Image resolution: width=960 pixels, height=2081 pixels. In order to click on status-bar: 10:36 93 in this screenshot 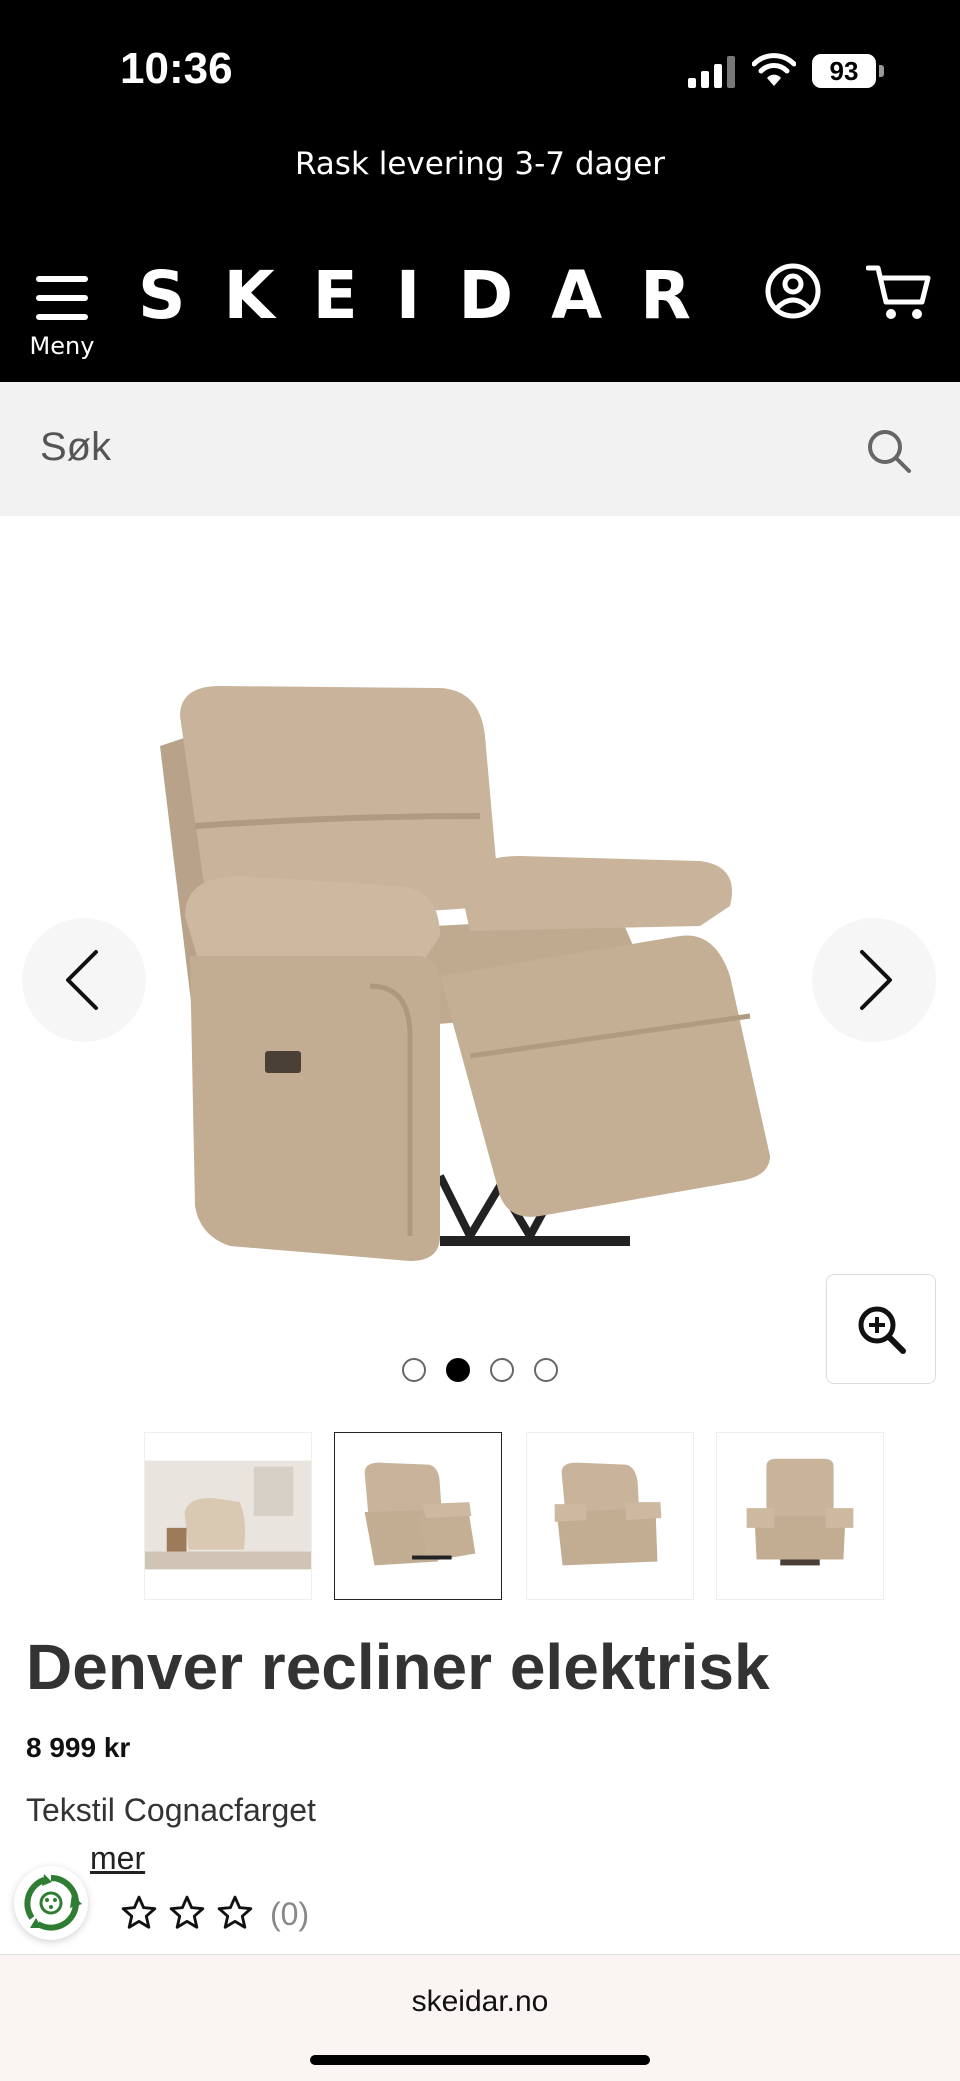, I will do `click(480, 65)`.